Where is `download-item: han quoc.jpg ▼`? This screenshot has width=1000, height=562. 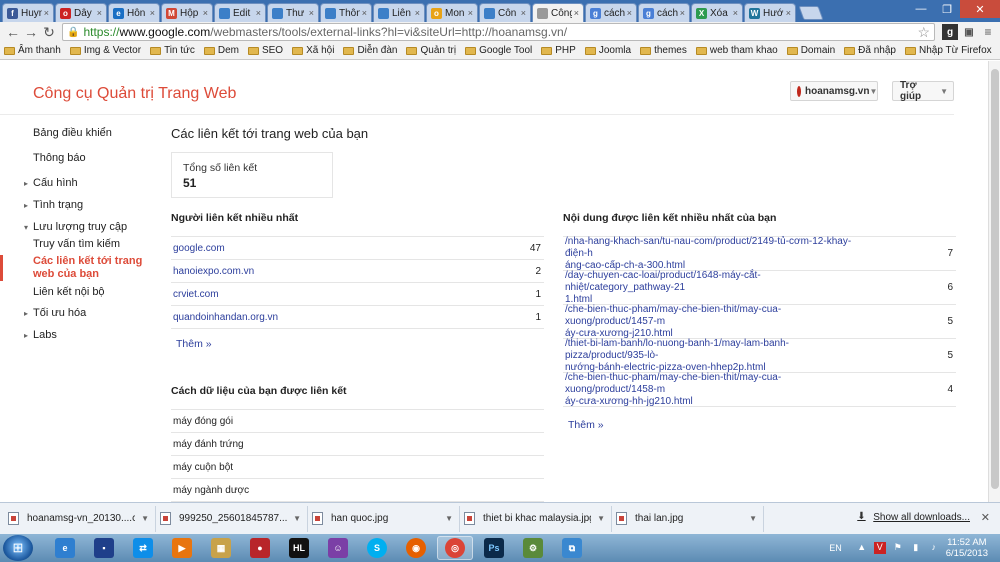 download-item: han quoc.jpg ▼ is located at coordinates (384, 518).